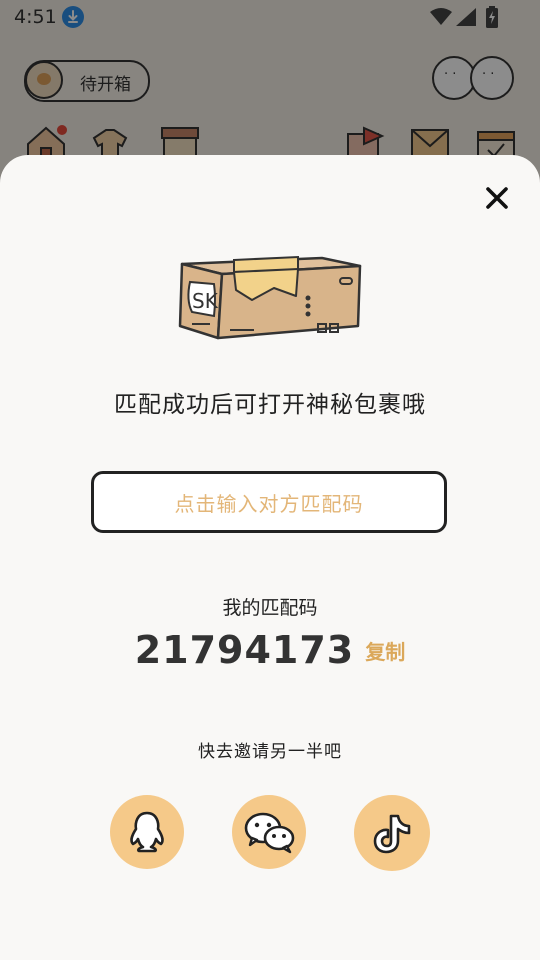  What do you see at coordinates (270, 297) in the screenshot?
I see `mystery-box-illustration: SK` at bounding box center [270, 297].